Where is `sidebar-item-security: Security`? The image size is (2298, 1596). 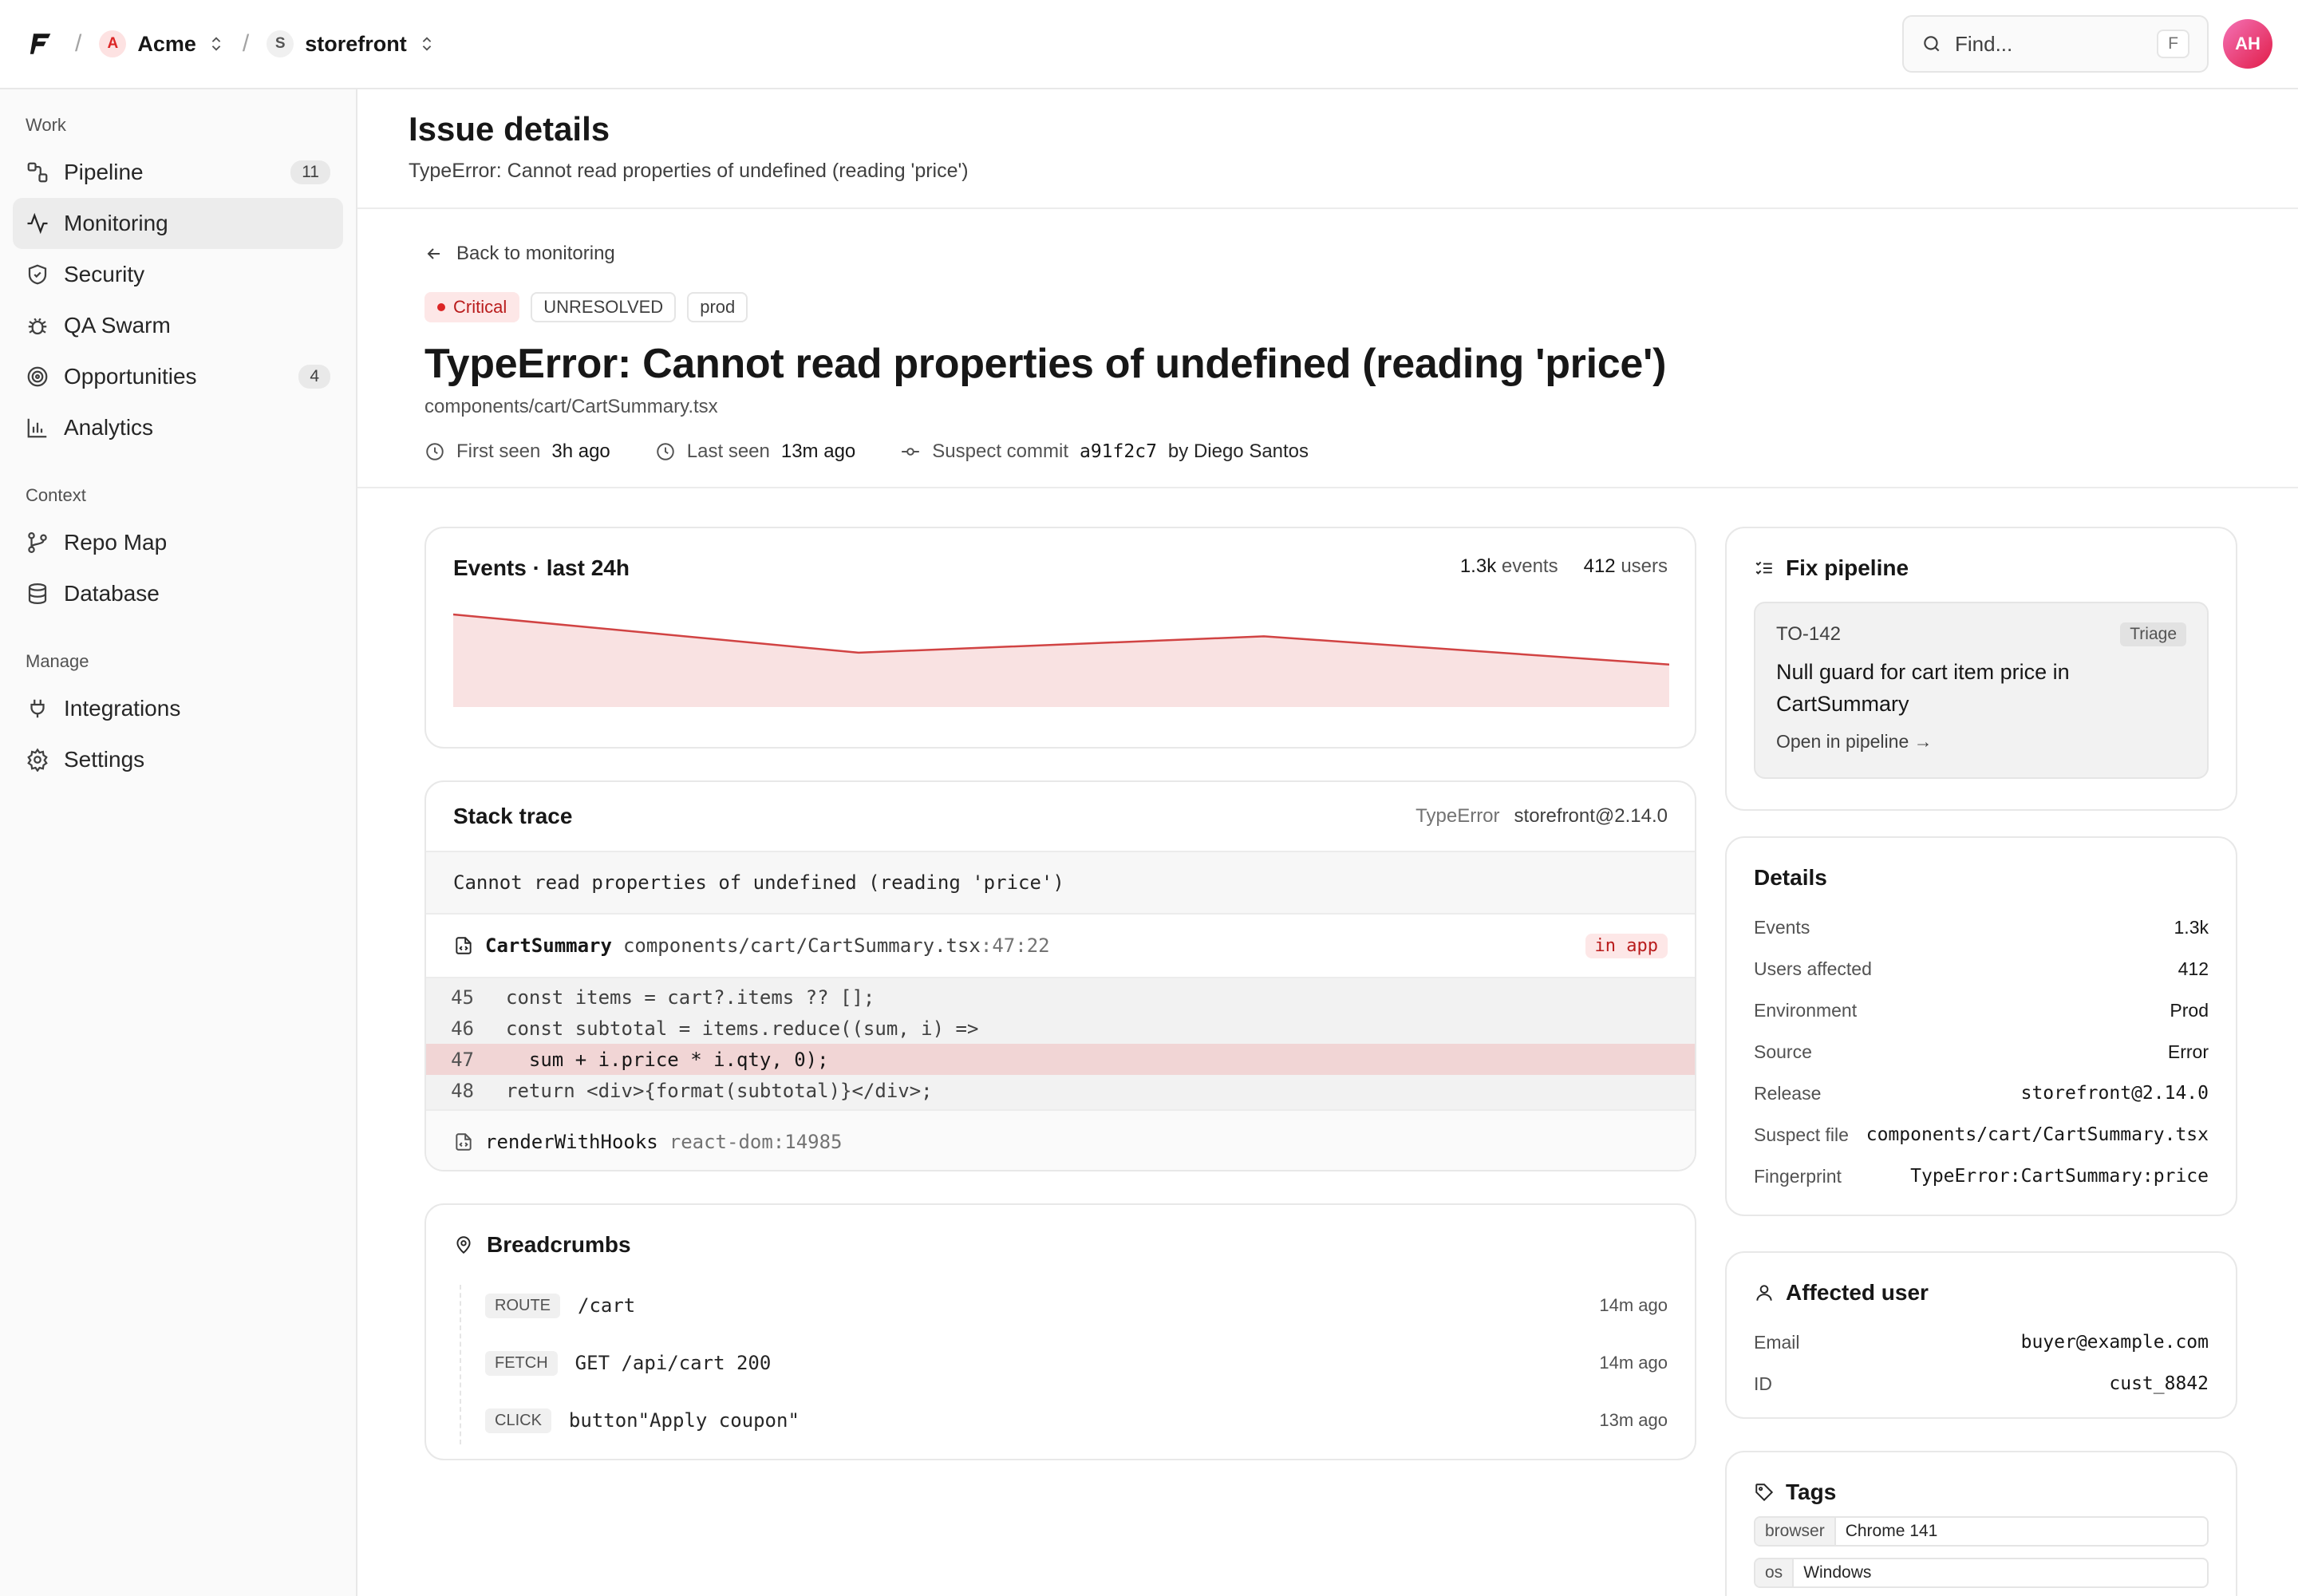 sidebar-item-security: Security is located at coordinates (178, 274).